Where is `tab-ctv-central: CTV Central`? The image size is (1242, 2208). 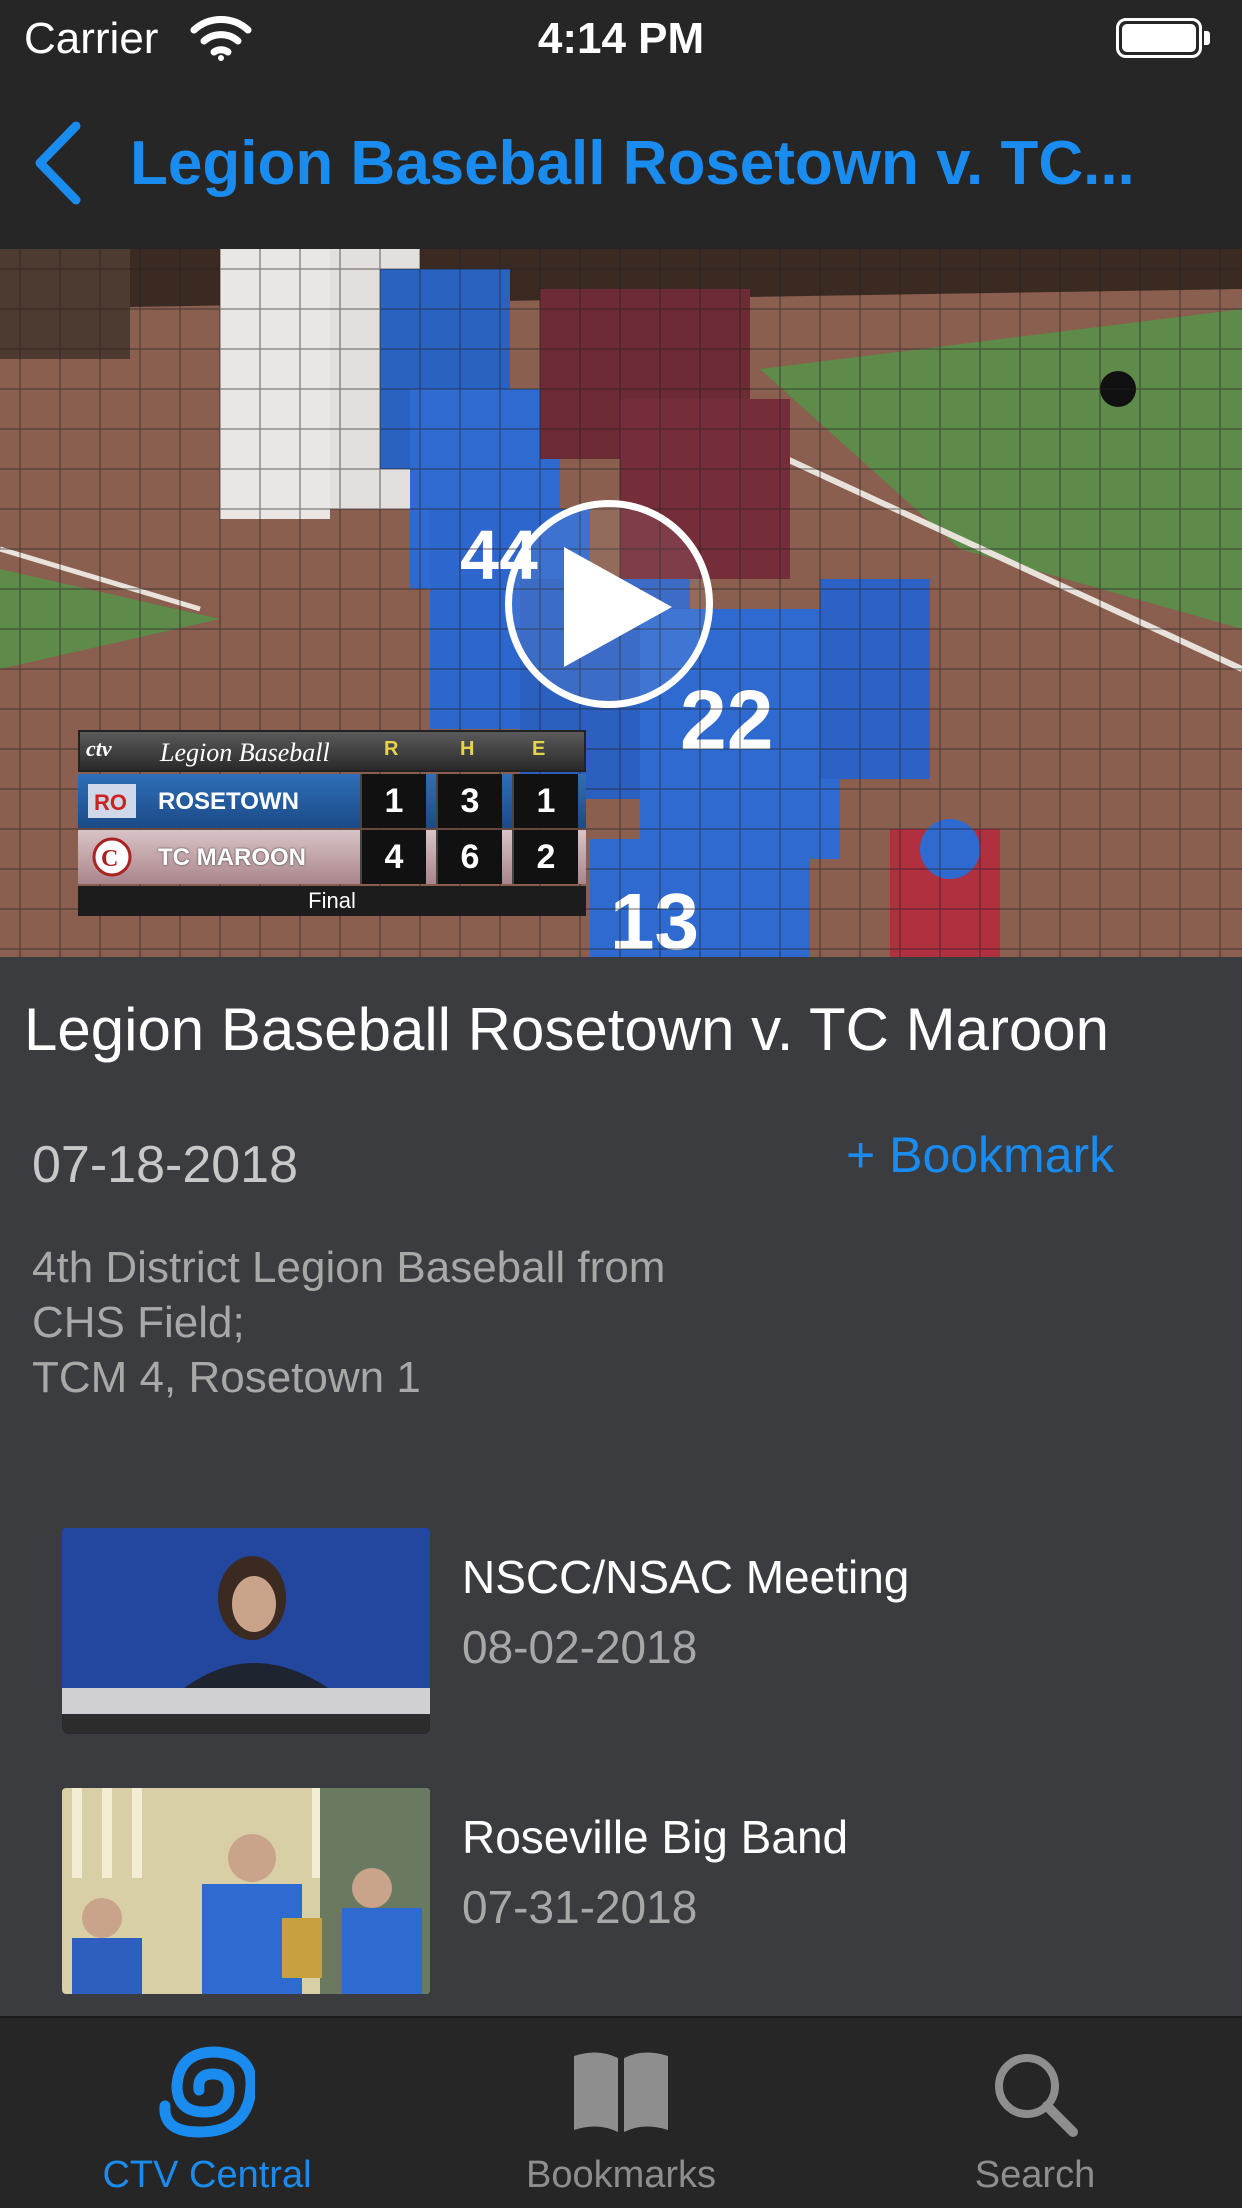 tab-ctv-central: CTV Central is located at coordinates (207, 2113).